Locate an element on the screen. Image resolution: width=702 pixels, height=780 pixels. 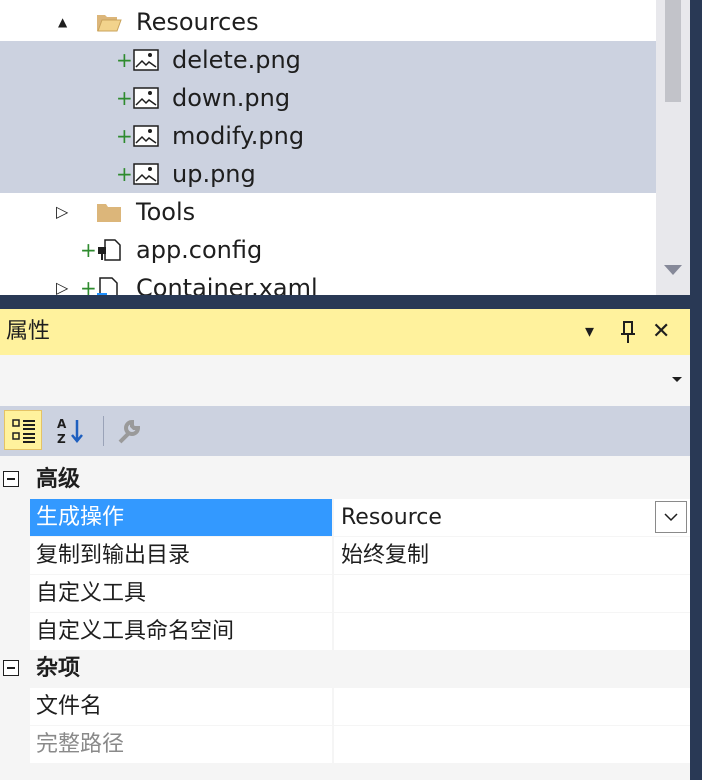
categorized-icon is located at coordinates (23, 431).